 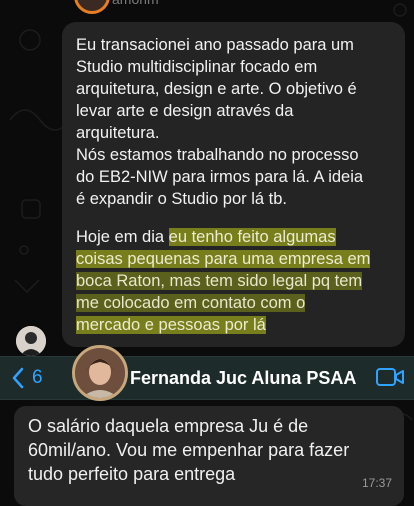 What do you see at coordinates (191, 303) in the screenshot?
I see `highlighted-text: me colocado em contato com o` at bounding box center [191, 303].